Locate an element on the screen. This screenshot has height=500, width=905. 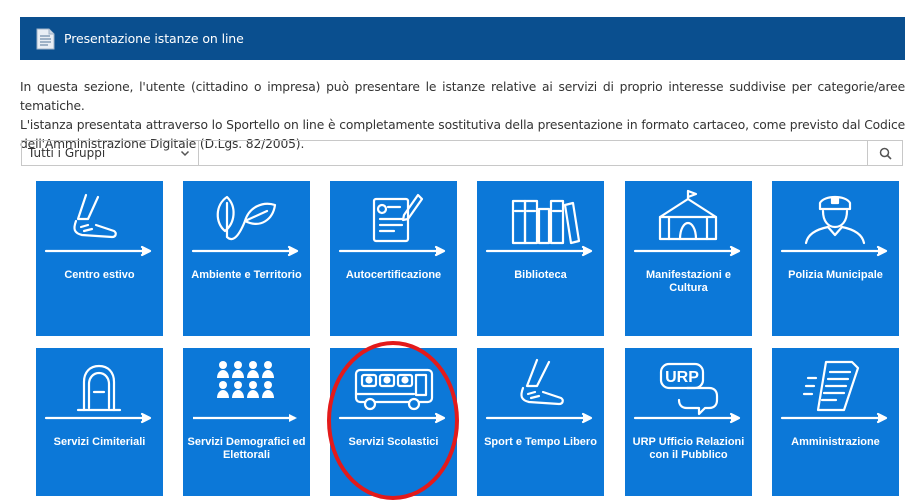
tile-label: Autocertificazione is located at coordinates (393, 275).